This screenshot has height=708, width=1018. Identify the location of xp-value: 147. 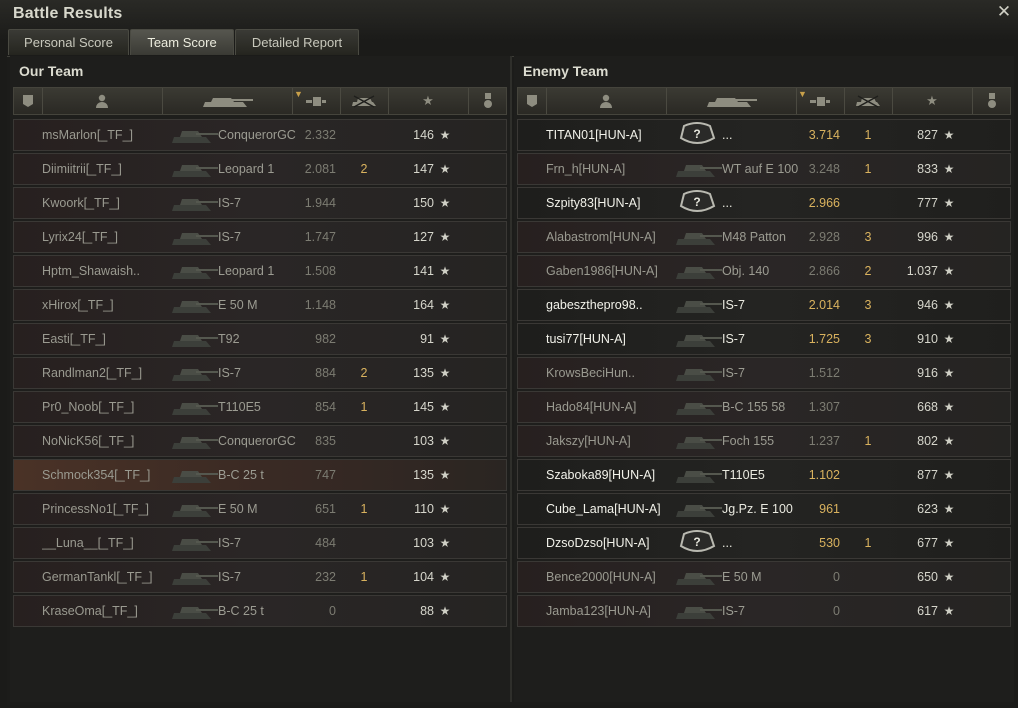
(423, 169).